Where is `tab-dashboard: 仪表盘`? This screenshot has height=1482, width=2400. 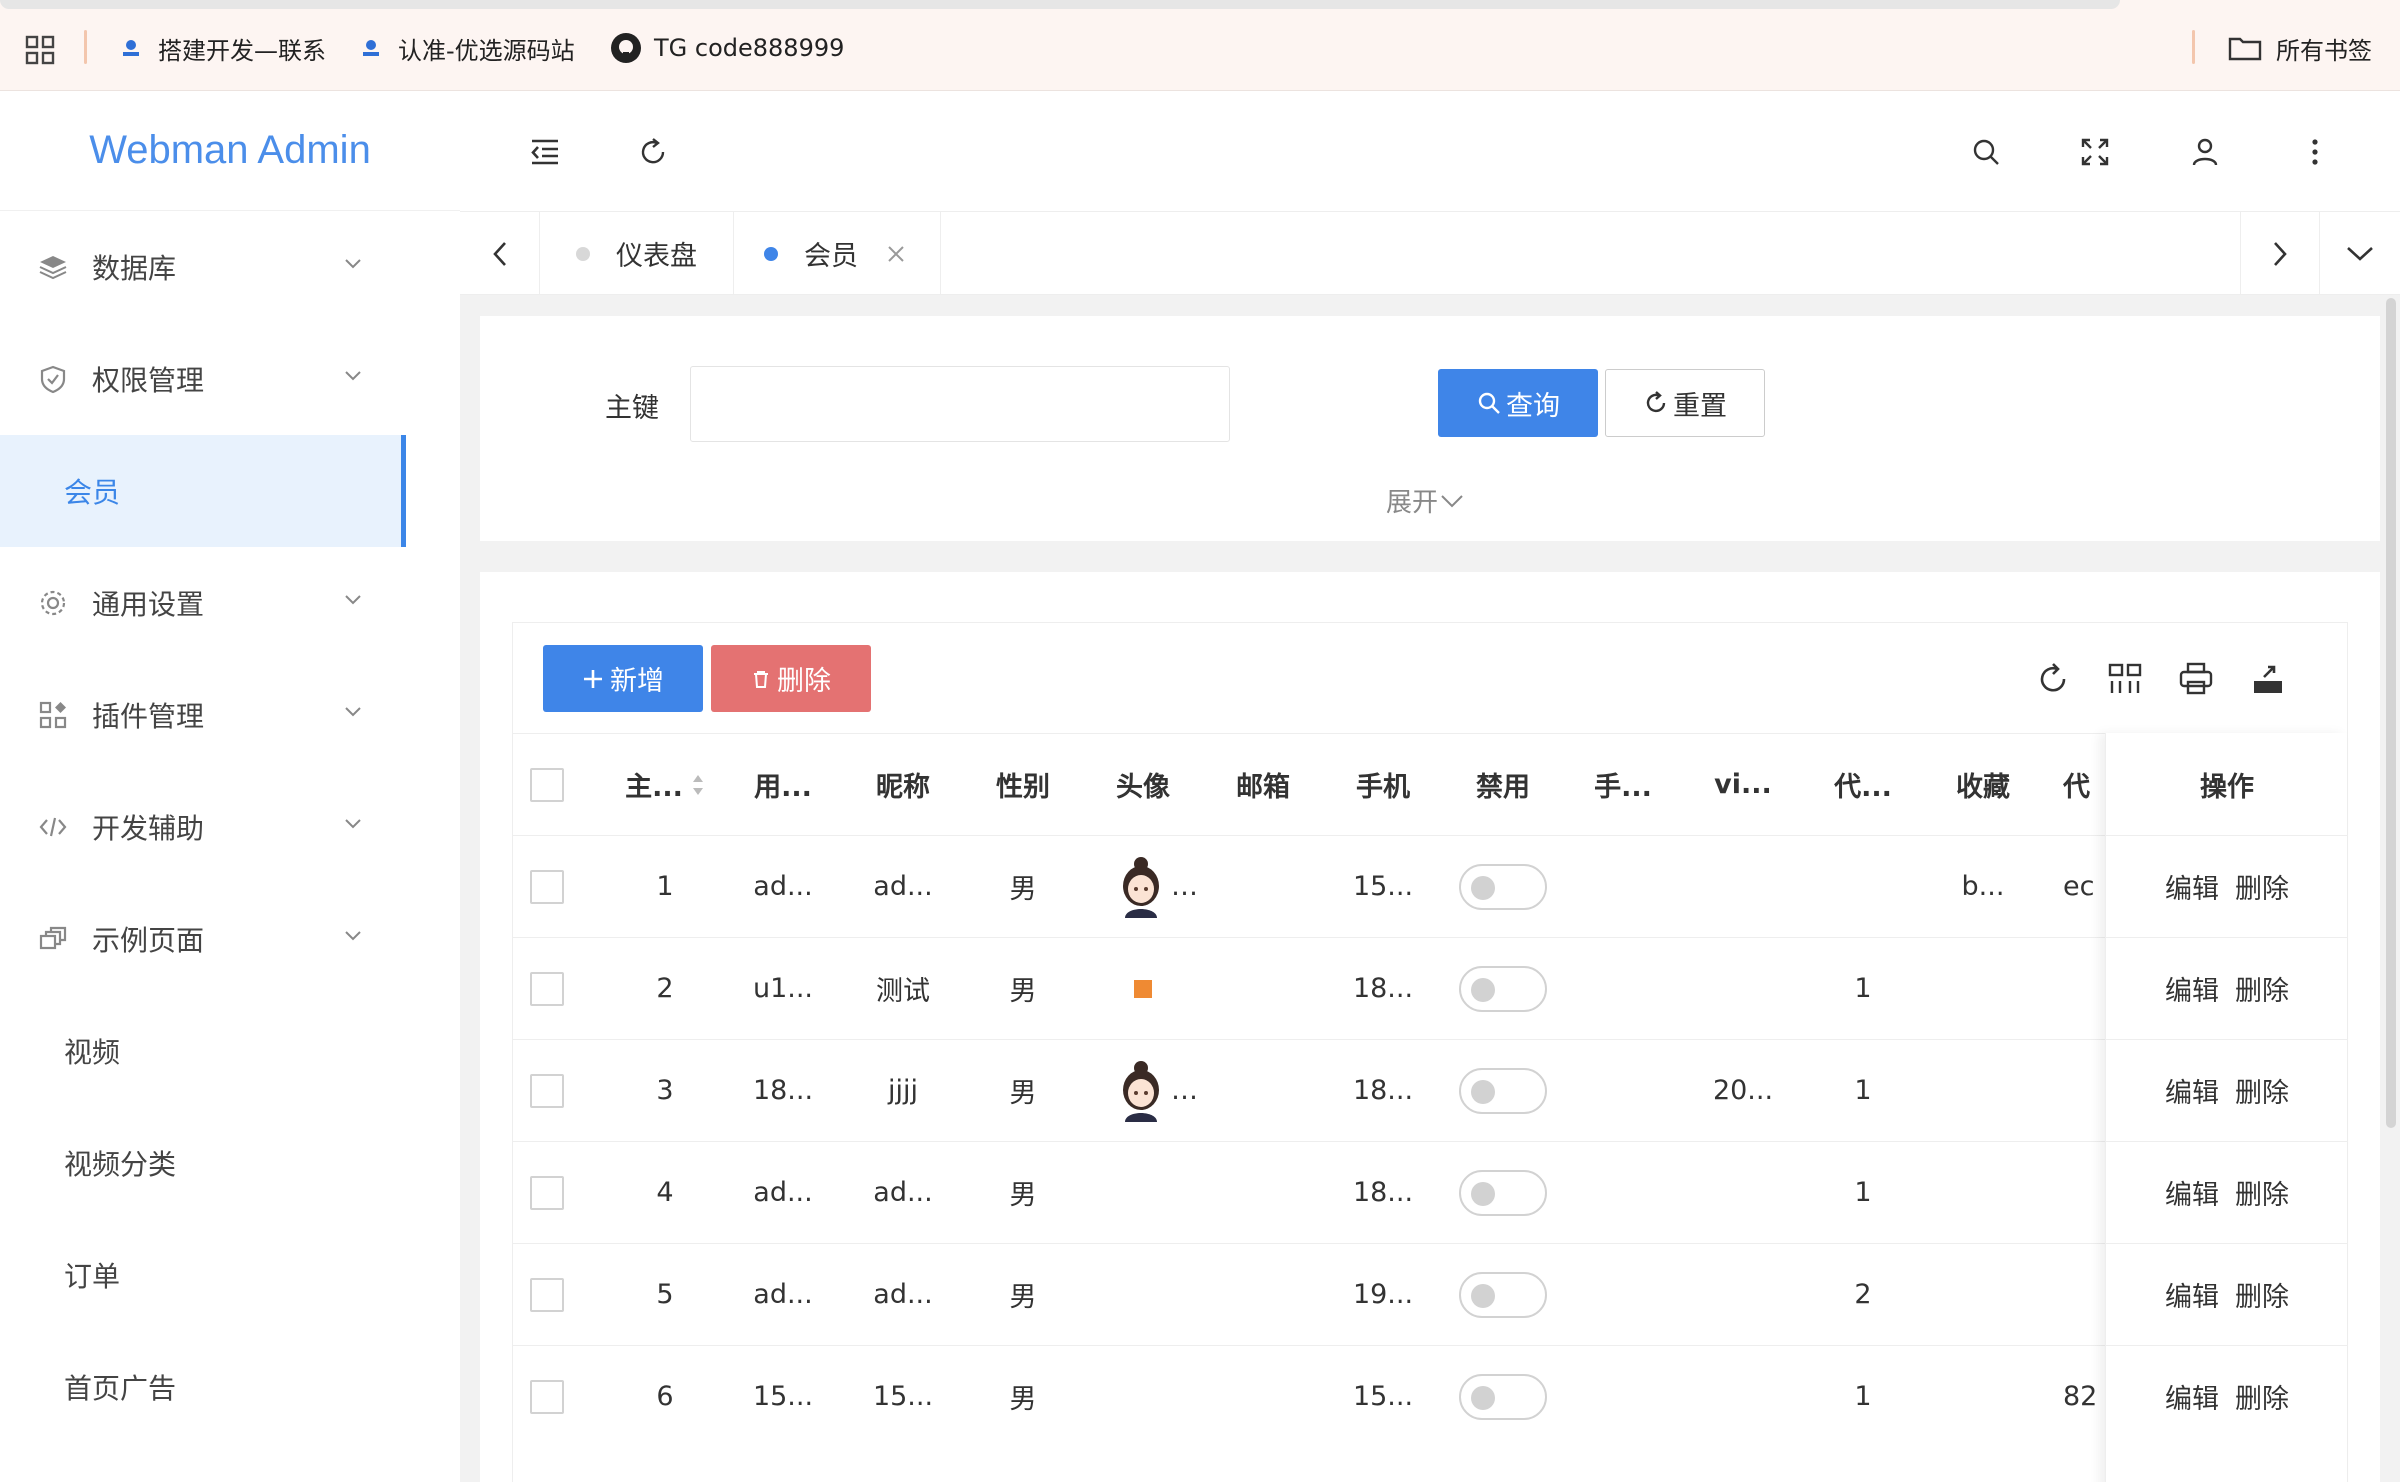
tab-dashboard: 仪表盘 is located at coordinates (637, 253).